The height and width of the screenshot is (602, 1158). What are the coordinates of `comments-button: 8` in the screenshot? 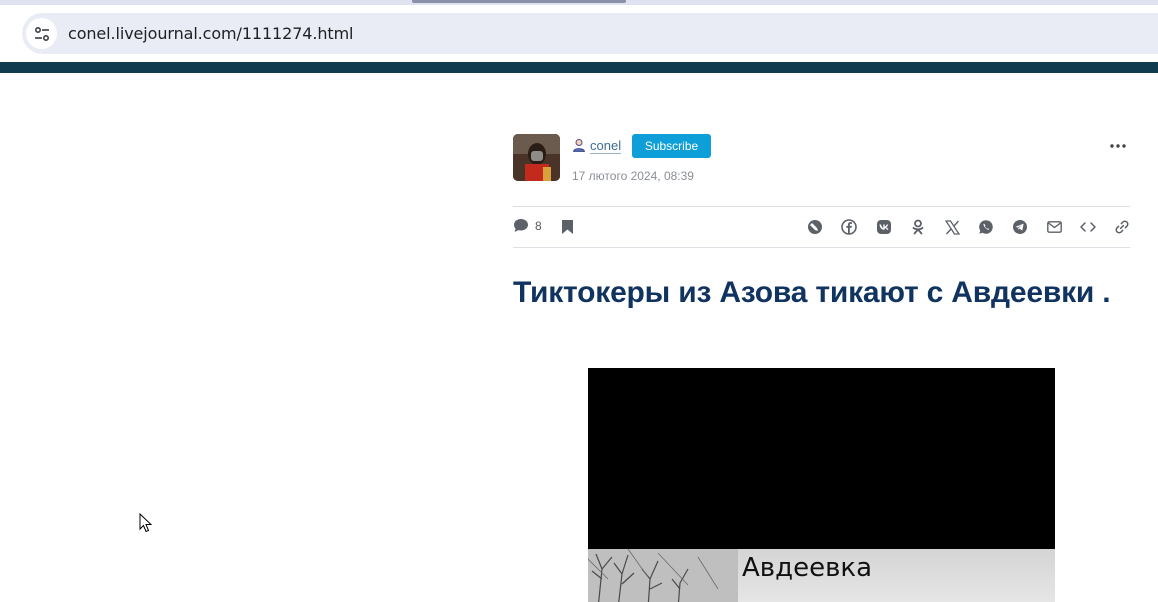 It's located at (527, 225).